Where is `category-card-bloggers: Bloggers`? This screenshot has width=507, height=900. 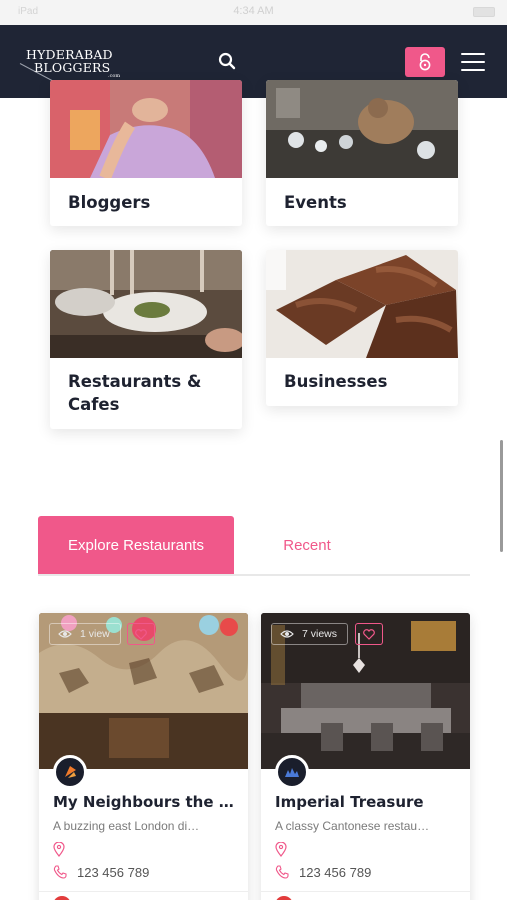
category-card-bloggers: Bloggers is located at coordinates (146, 153).